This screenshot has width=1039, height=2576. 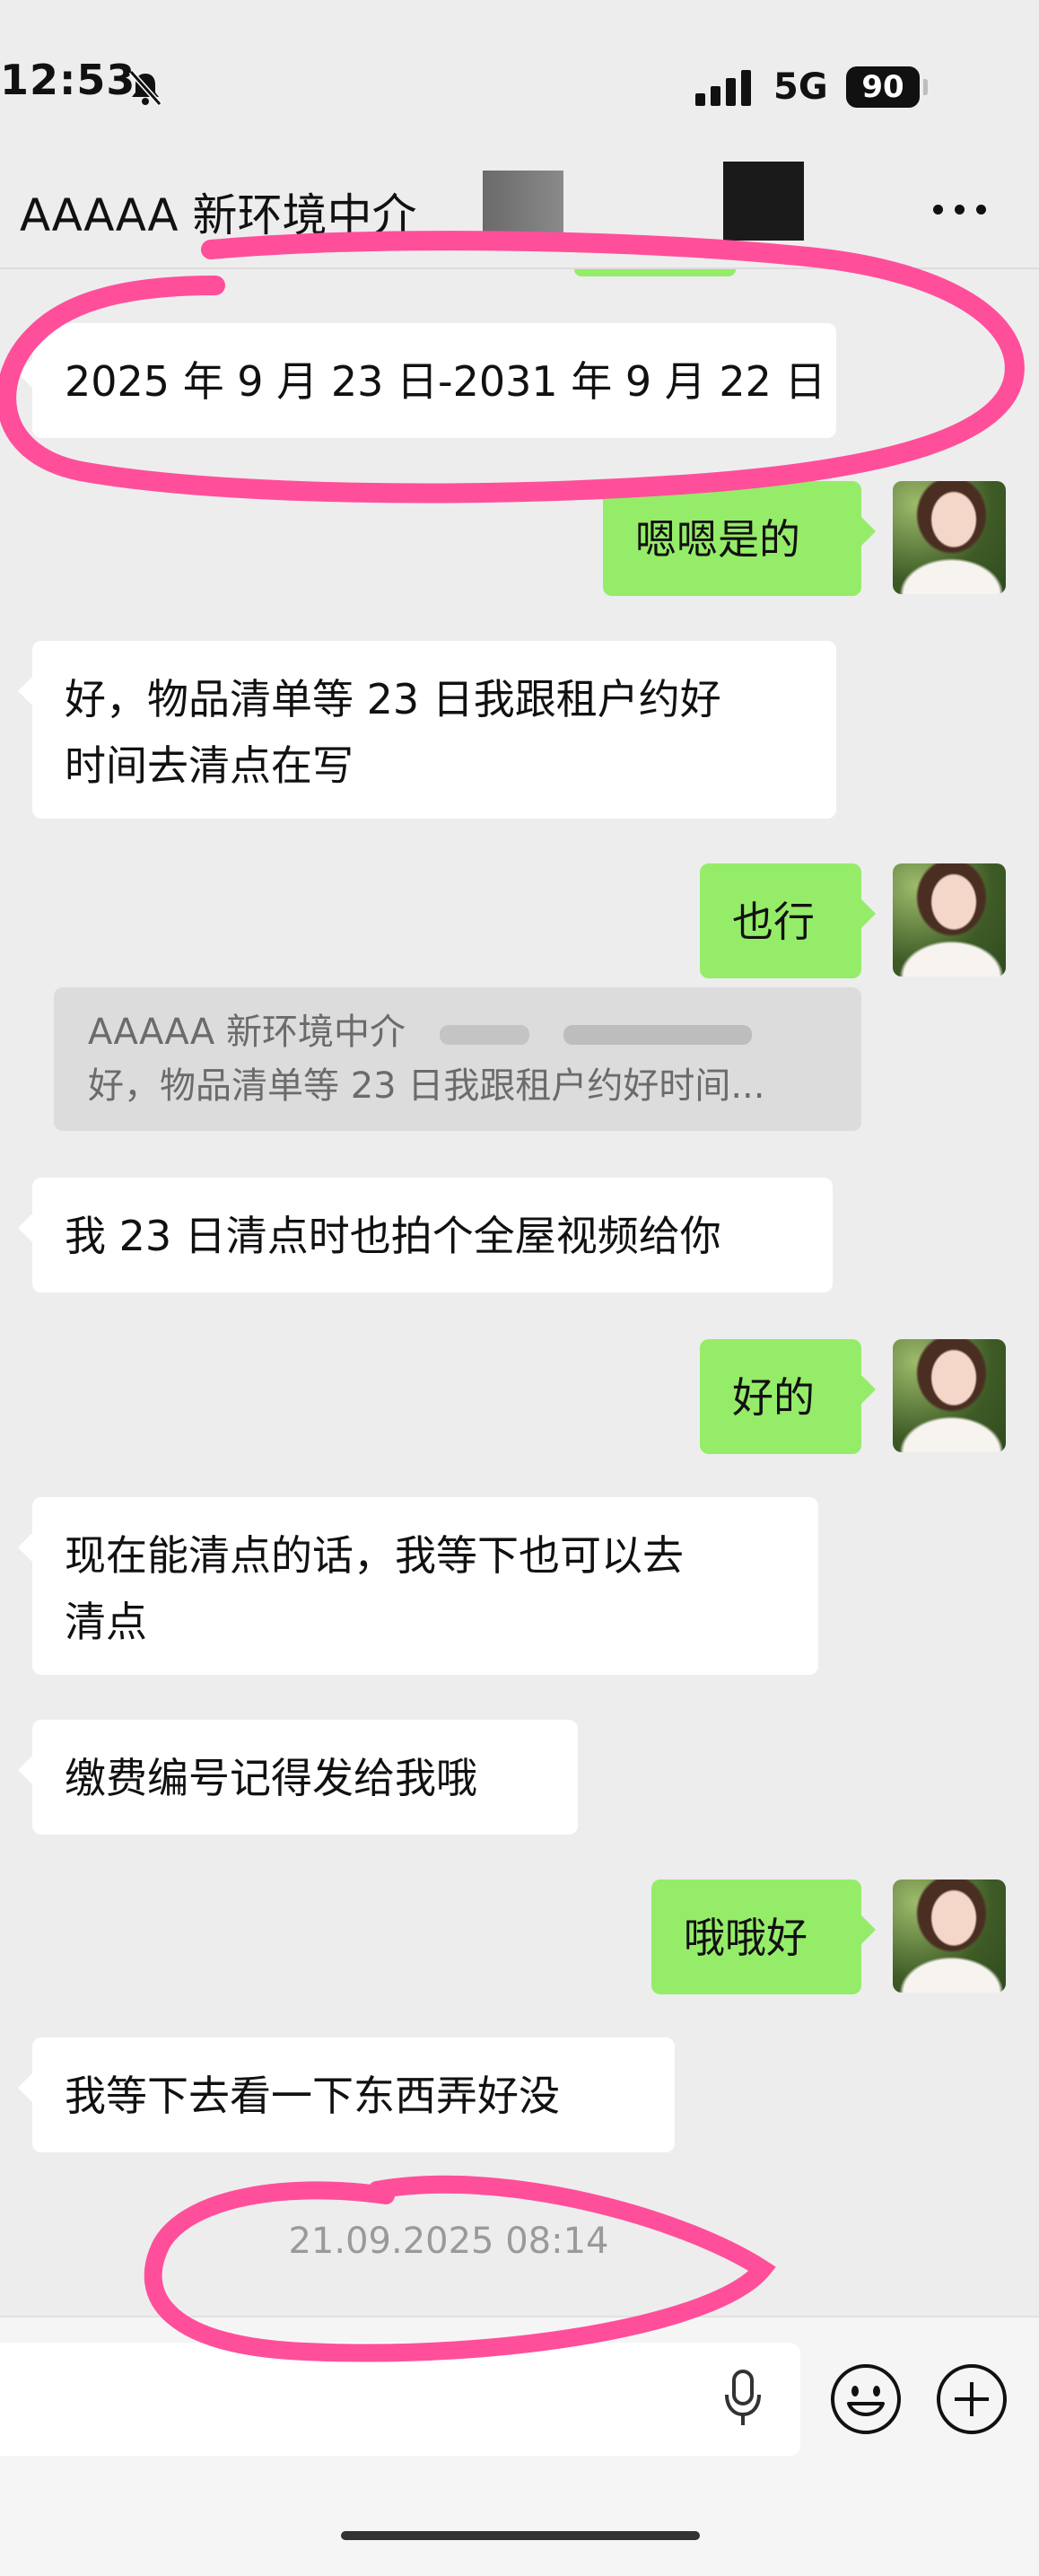 What do you see at coordinates (655, 272) in the screenshot?
I see `clipped-message-bubble` at bounding box center [655, 272].